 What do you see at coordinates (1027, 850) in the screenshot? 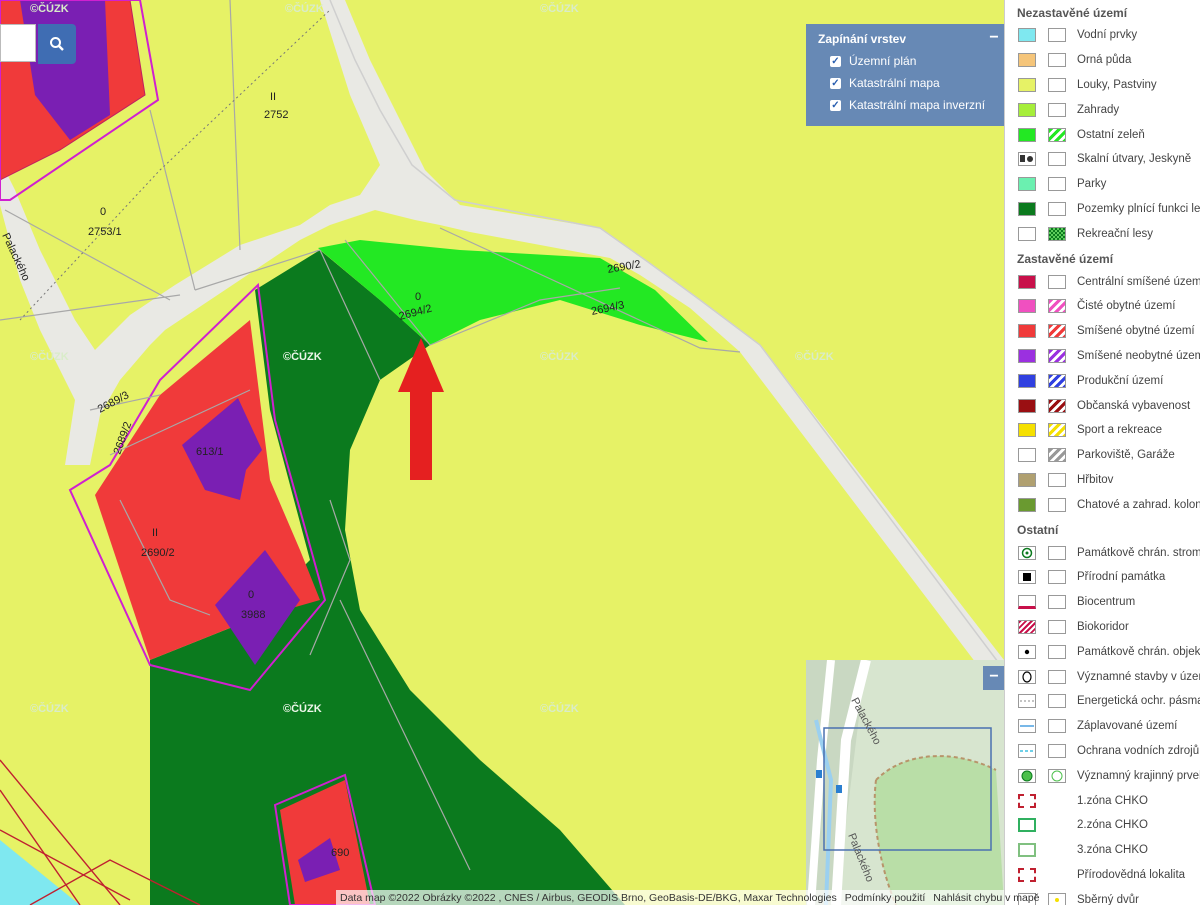
I see `zone3-icon` at bounding box center [1027, 850].